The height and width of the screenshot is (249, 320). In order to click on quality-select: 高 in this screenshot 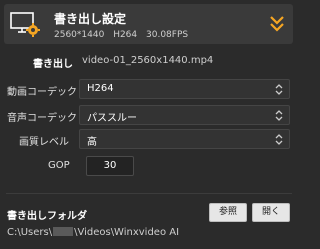, I will do `click(184, 139)`.